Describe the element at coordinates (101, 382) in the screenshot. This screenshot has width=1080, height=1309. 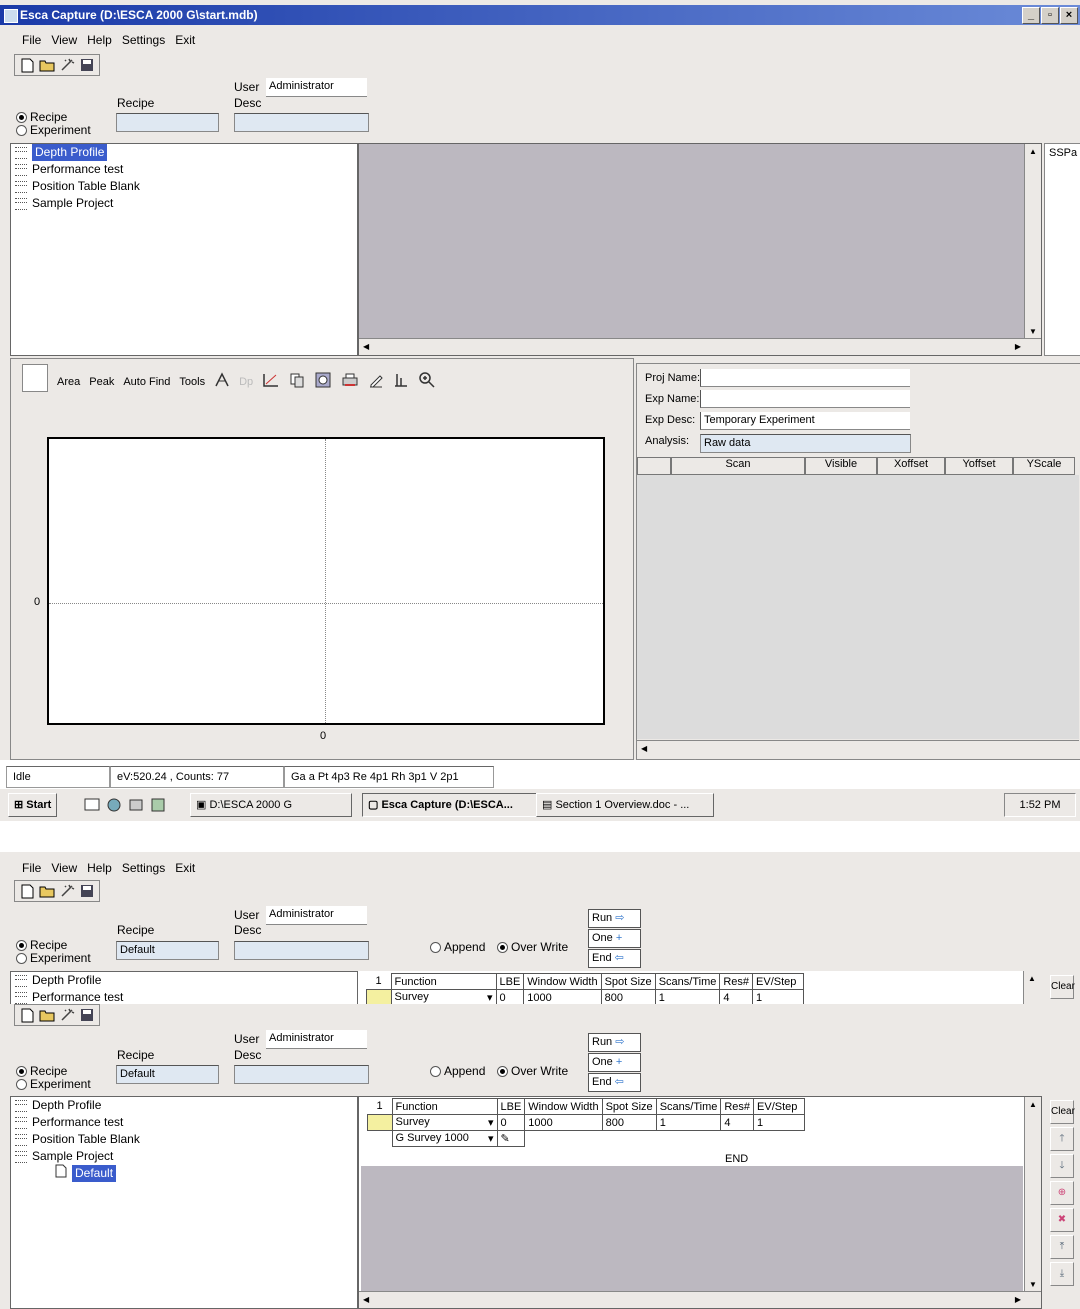
I see `peak-button: Peak` at that location.